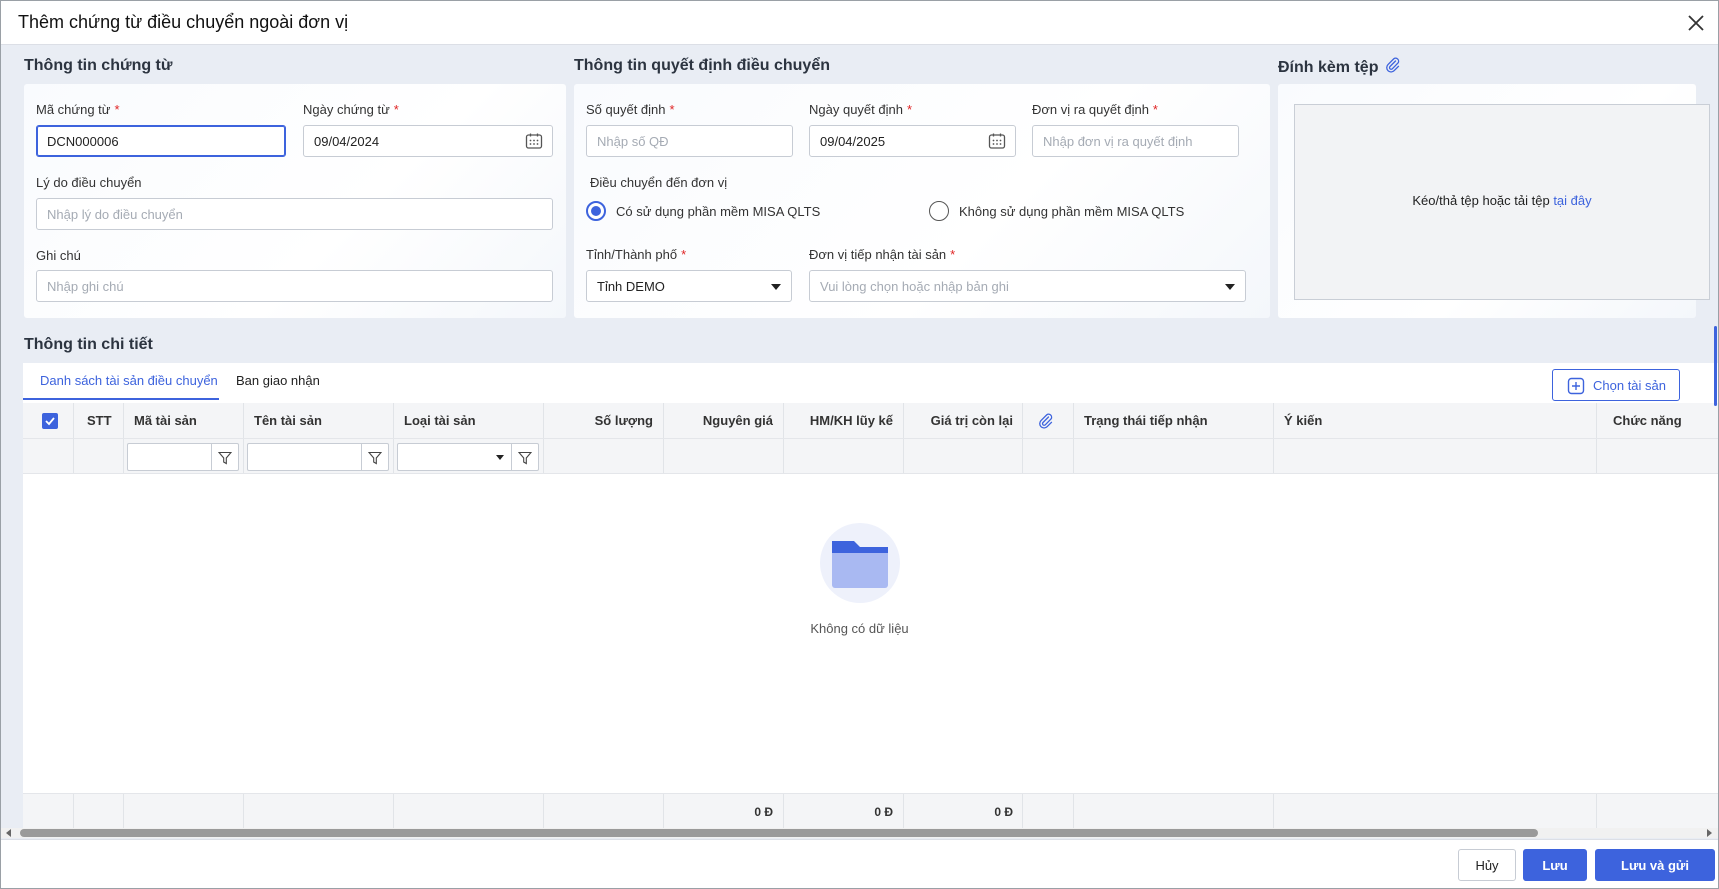  What do you see at coordinates (1696, 23) in the screenshot?
I see `close-icon` at bounding box center [1696, 23].